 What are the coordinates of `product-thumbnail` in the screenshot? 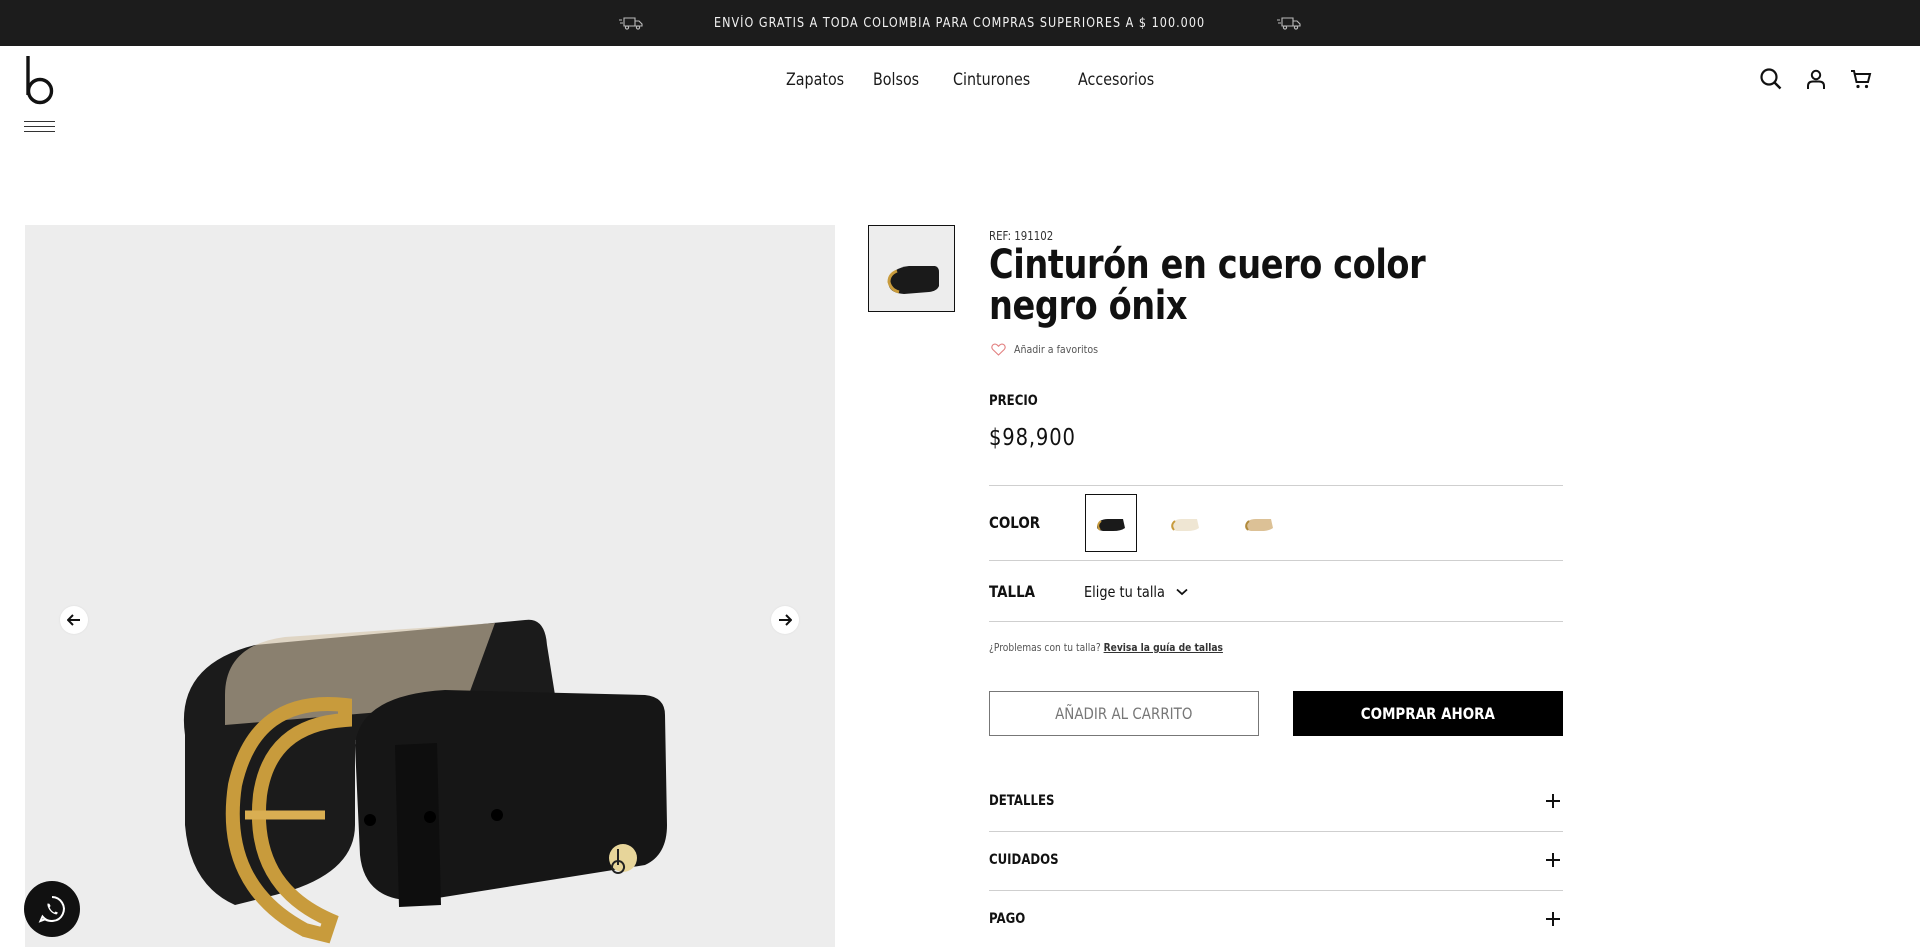 It's located at (911, 268).